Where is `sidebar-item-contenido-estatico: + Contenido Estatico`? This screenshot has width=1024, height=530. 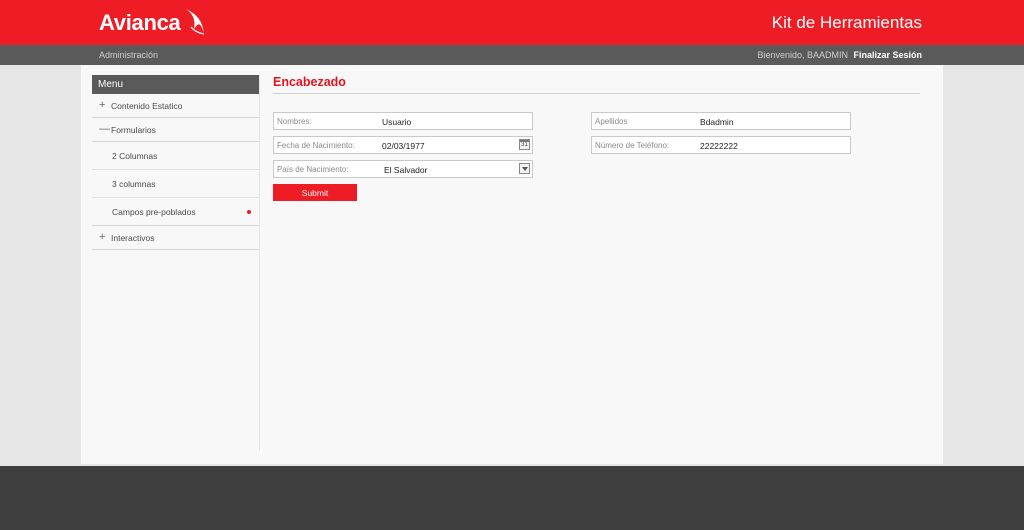 sidebar-item-contenido-estatico: + Contenido Estatico is located at coordinates (175, 106).